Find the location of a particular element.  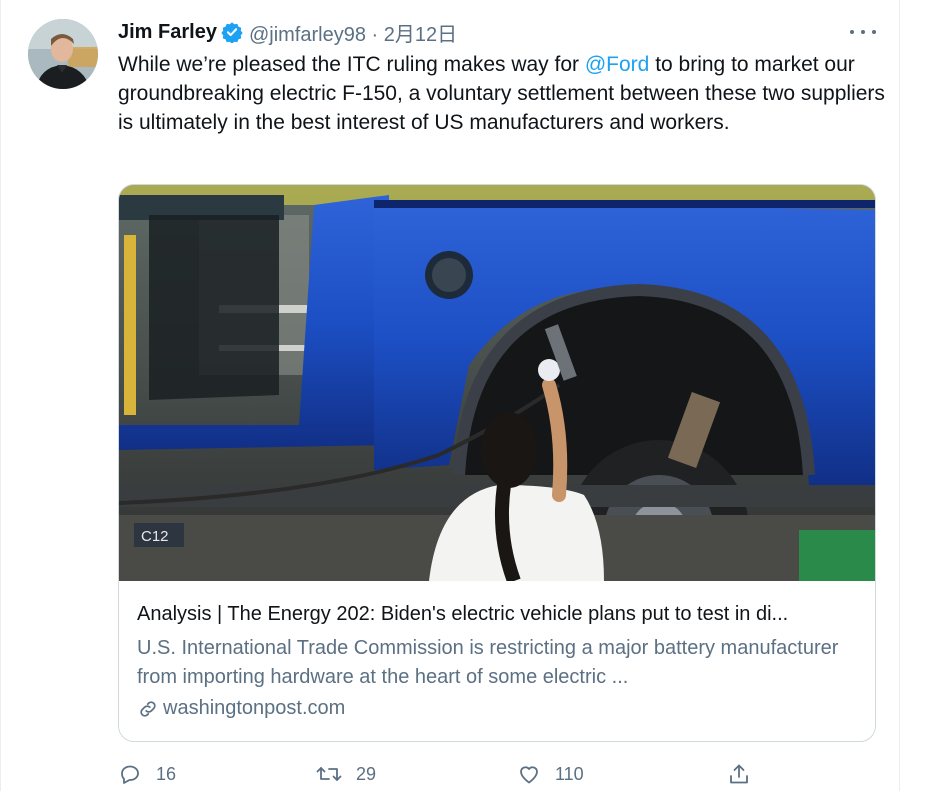

retweet-button: 29 is located at coordinates (346, 774).